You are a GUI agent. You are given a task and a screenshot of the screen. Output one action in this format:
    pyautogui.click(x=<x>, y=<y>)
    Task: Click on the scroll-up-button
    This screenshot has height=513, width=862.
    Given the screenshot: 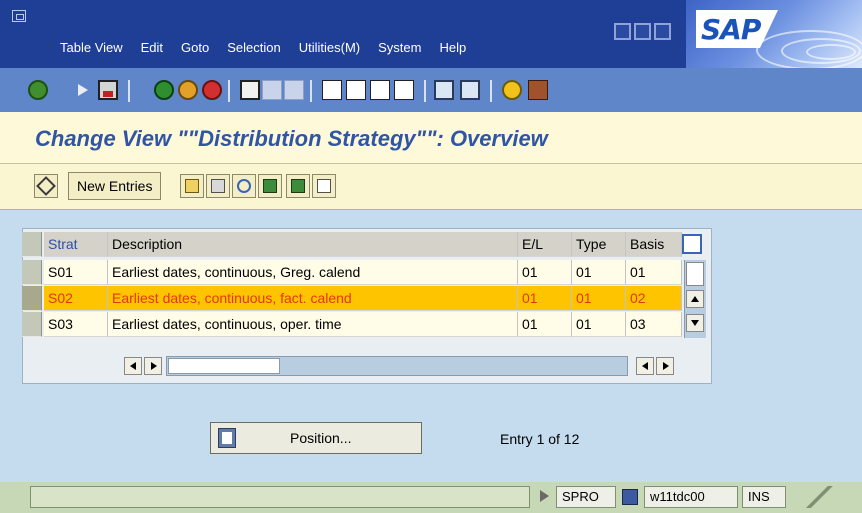 What is the action you would take?
    pyautogui.click(x=695, y=299)
    